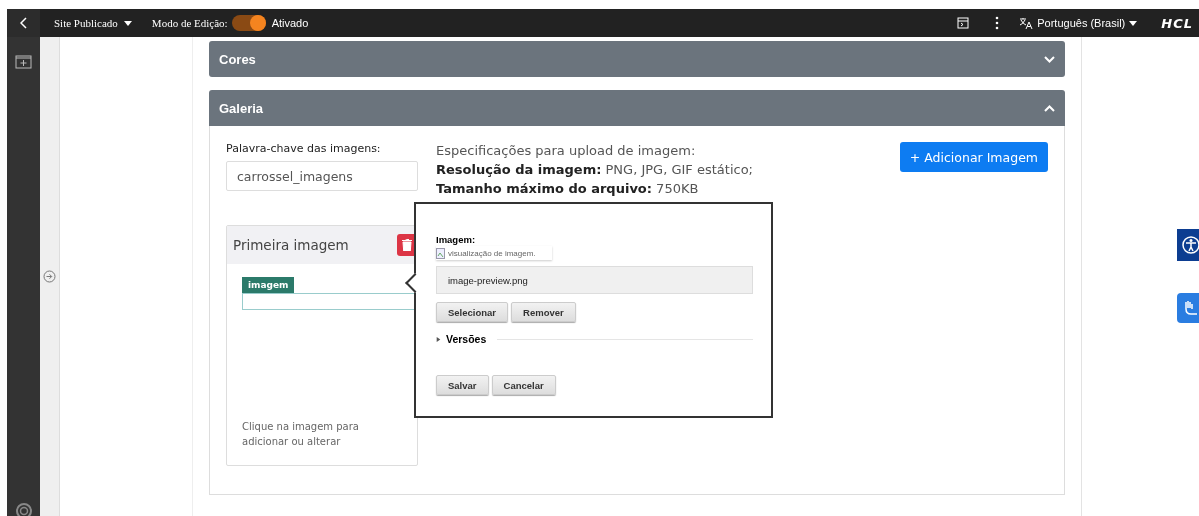 The width and height of the screenshot is (1199, 516). Describe the element at coordinates (543, 312) in the screenshot. I see `file-button: Remover` at that location.